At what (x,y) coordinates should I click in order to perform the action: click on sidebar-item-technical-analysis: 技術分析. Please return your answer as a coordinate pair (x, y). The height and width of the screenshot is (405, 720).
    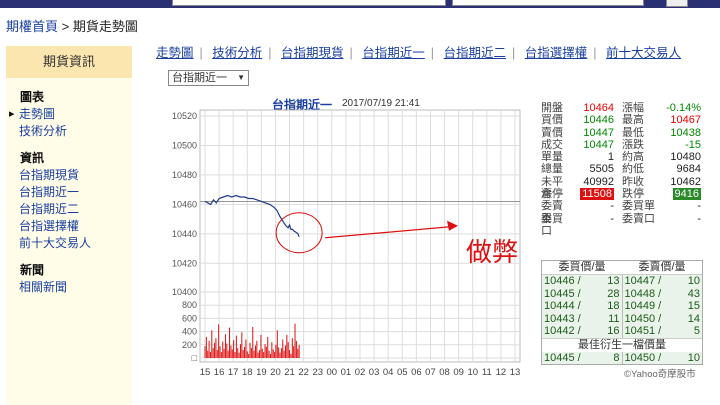
    Looking at the image, I should click on (75, 131).